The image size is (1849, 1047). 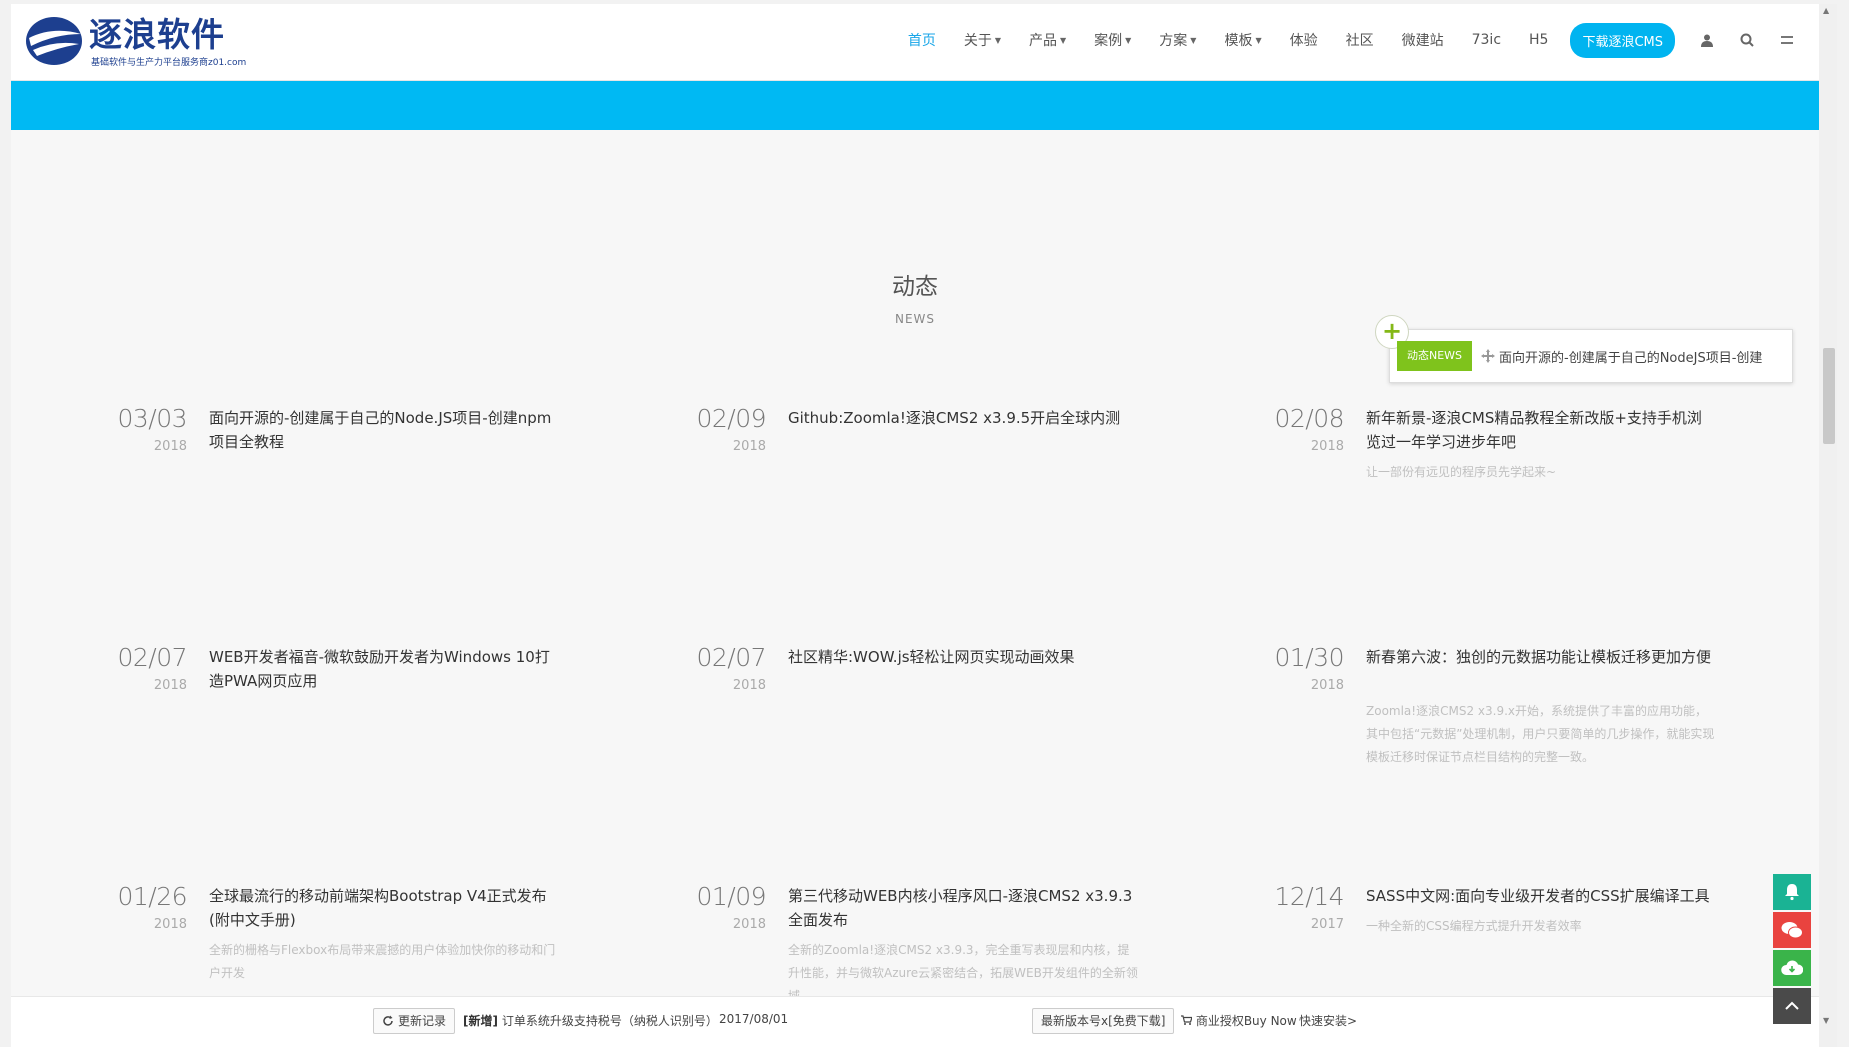 I want to click on nav-item-community: 社区, so click(x=1360, y=40).